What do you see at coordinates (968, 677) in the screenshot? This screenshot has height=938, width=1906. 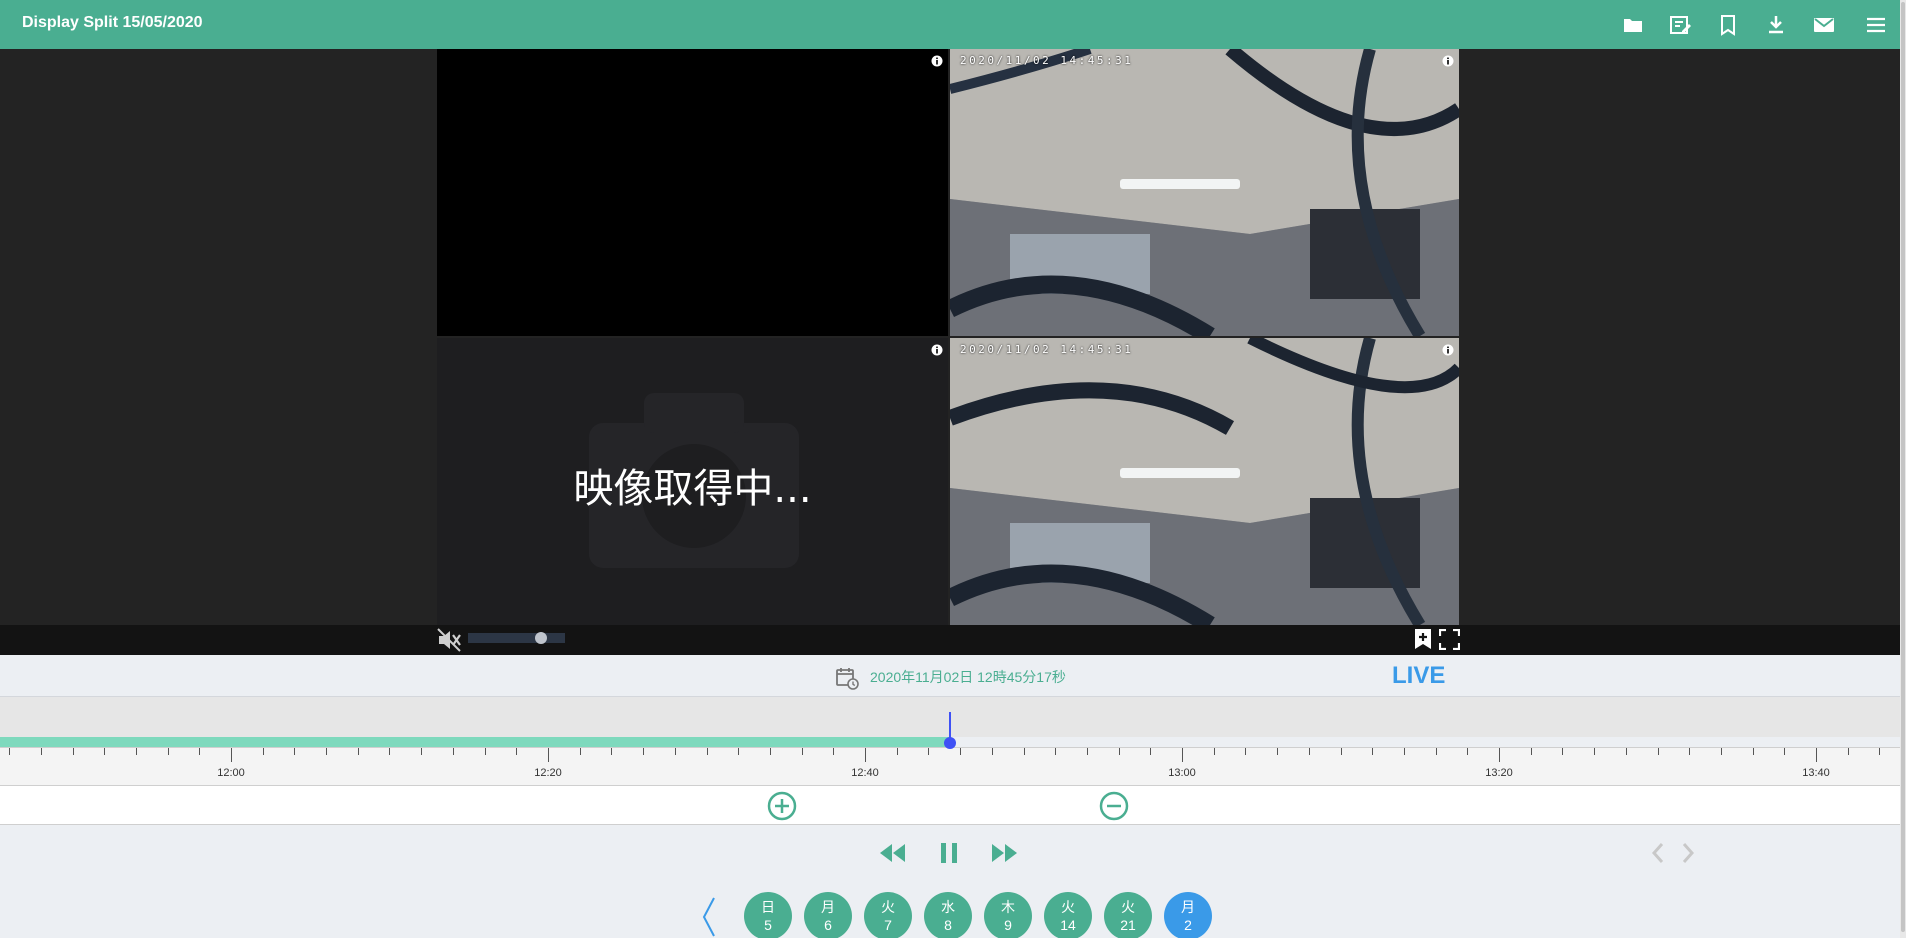 I see `current-datetime: 2020年11月02日 12時45分17秒` at bounding box center [968, 677].